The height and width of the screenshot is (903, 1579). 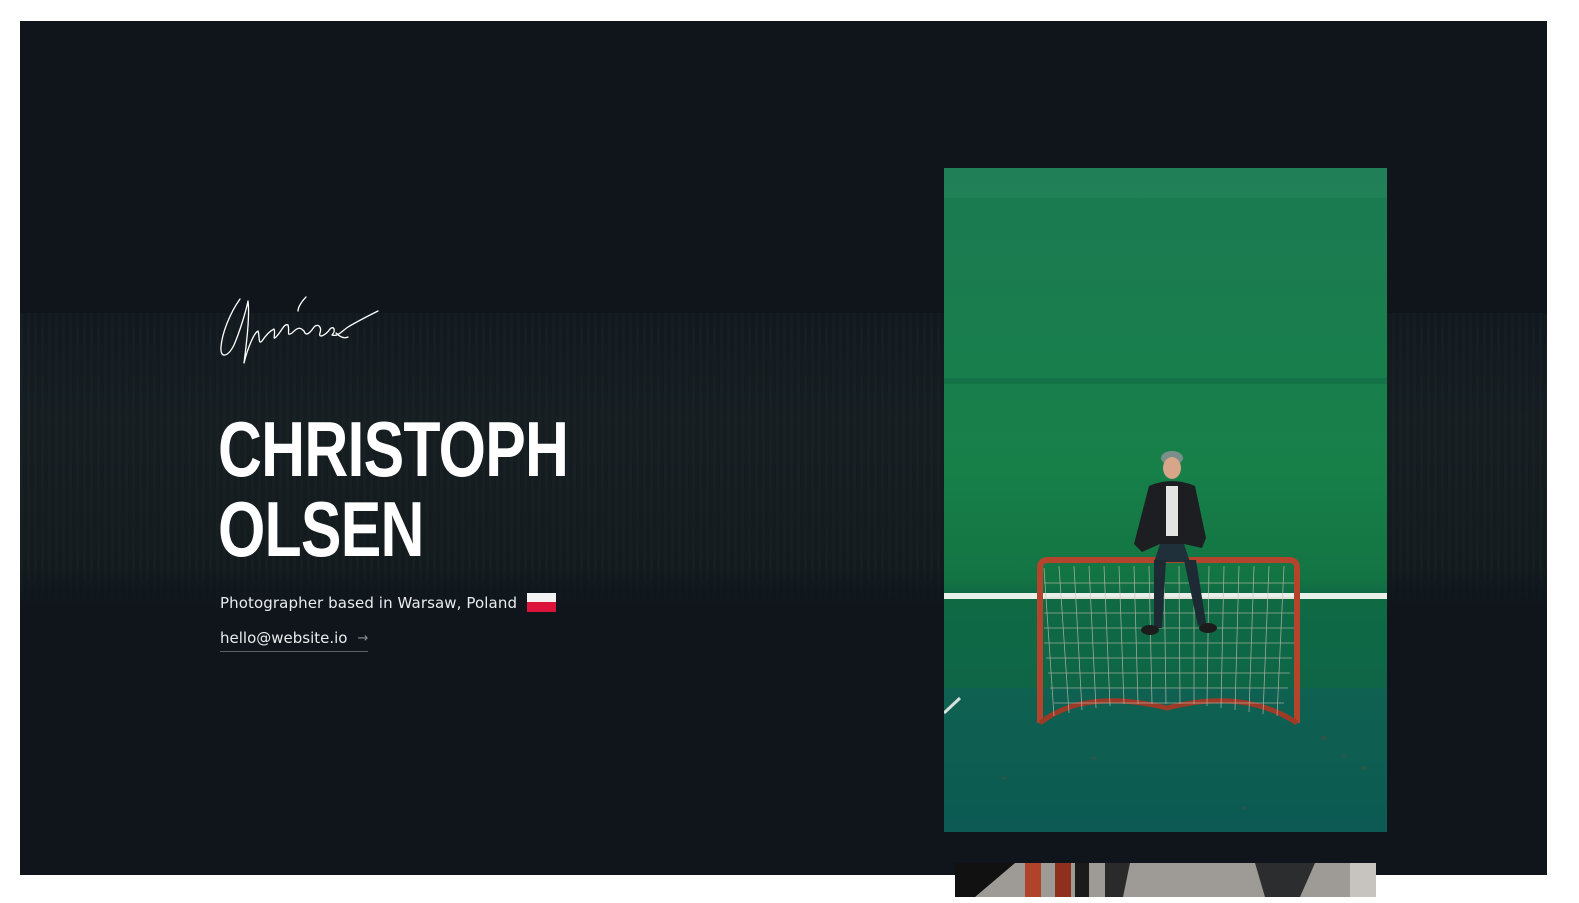 I want to click on signature-logo, so click(x=299, y=330).